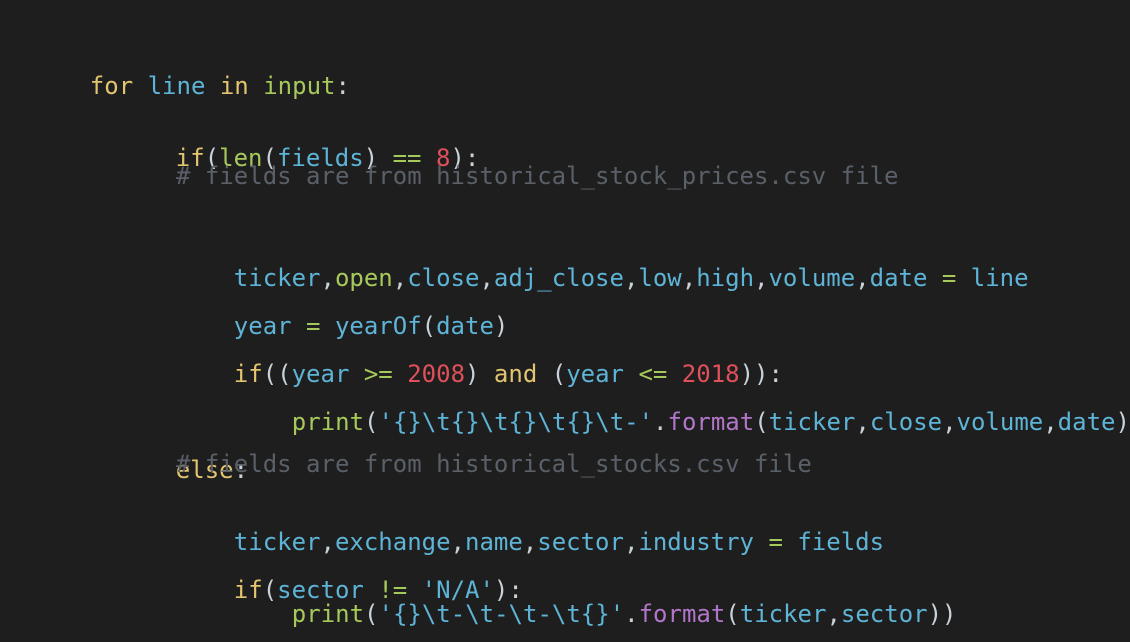 Image resolution: width=1130 pixels, height=642 pixels. Describe the element at coordinates (327, 158) in the screenshot. I see `code-line-2: if(len(fields) == 8):` at that location.